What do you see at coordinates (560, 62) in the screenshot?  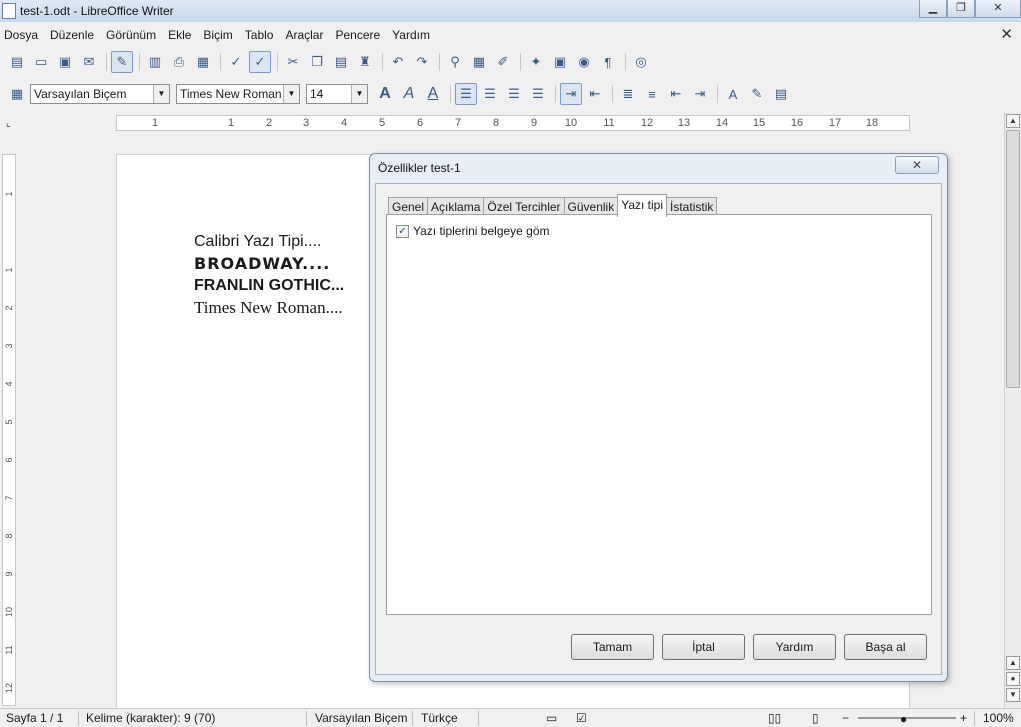 I see `gallery-icon: ▣` at bounding box center [560, 62].